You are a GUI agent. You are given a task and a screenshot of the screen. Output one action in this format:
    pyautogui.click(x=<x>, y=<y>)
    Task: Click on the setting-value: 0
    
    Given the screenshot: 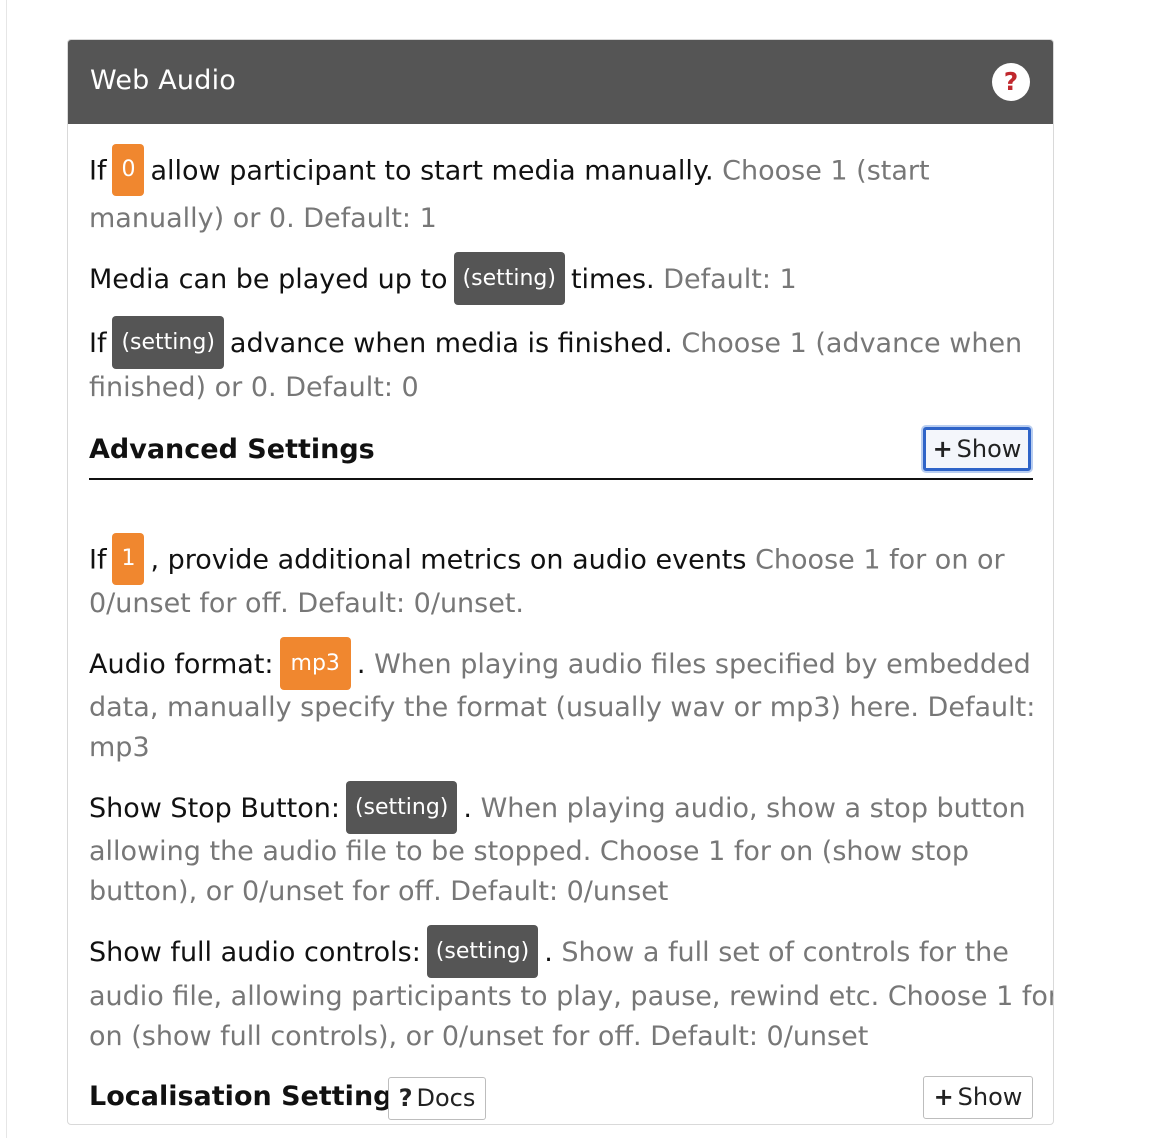 What is the action you would take?
    pyautogui.click(x=128, y=170)
    